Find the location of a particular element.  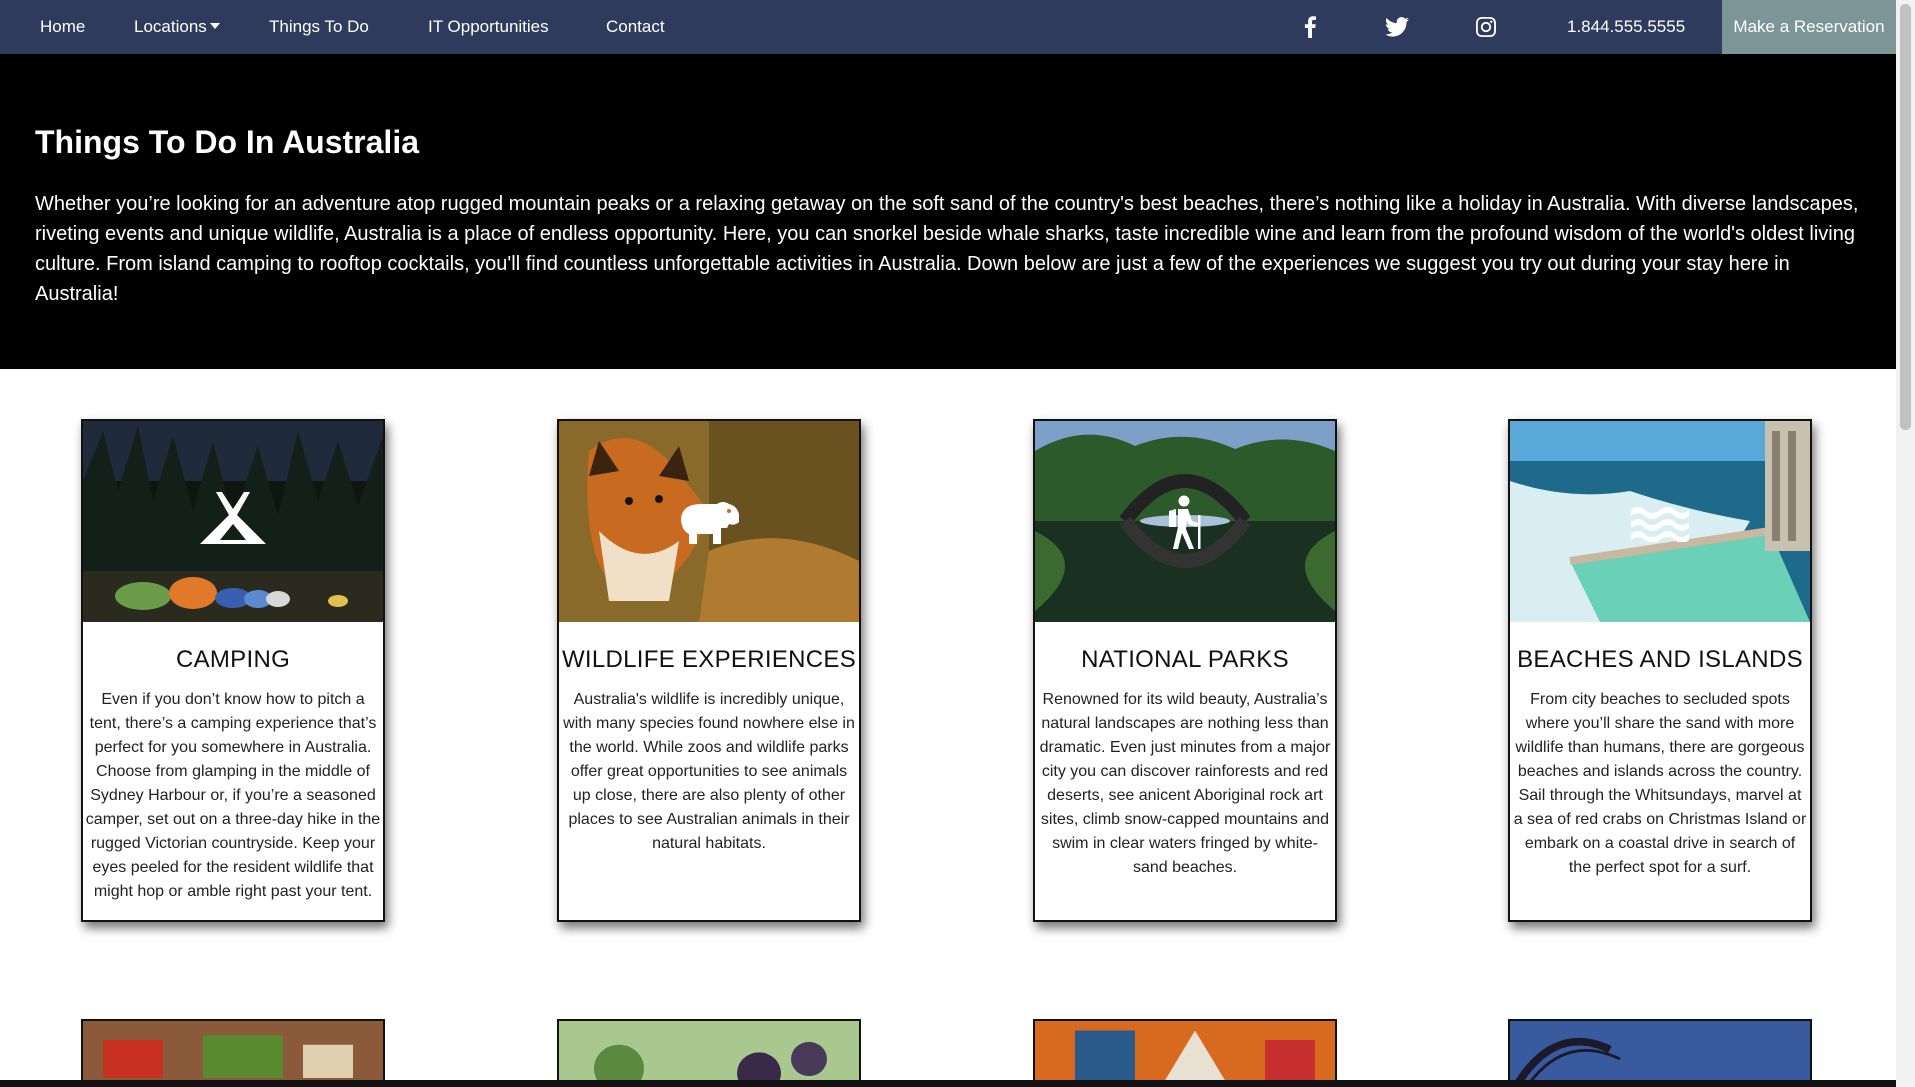

camping-image is located at coordinates (233, 521).